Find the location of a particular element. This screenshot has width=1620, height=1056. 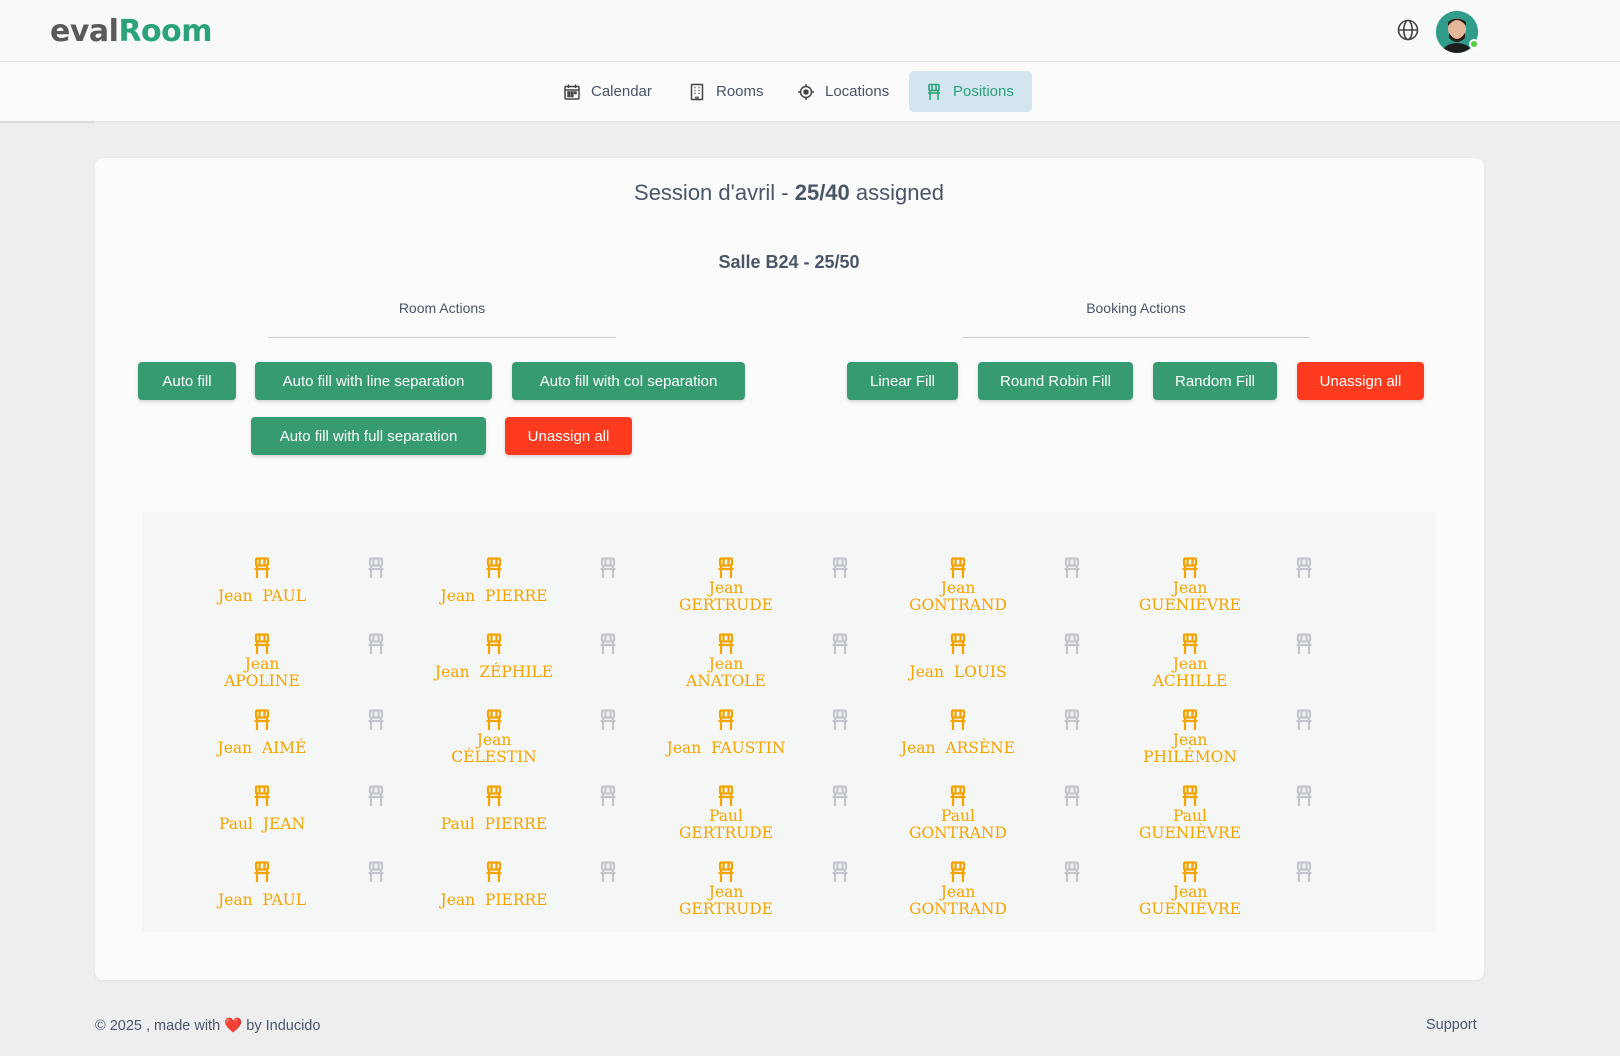

seat-occupant-name: Jean ZÉPHILE is located at coordinates (494, 672).